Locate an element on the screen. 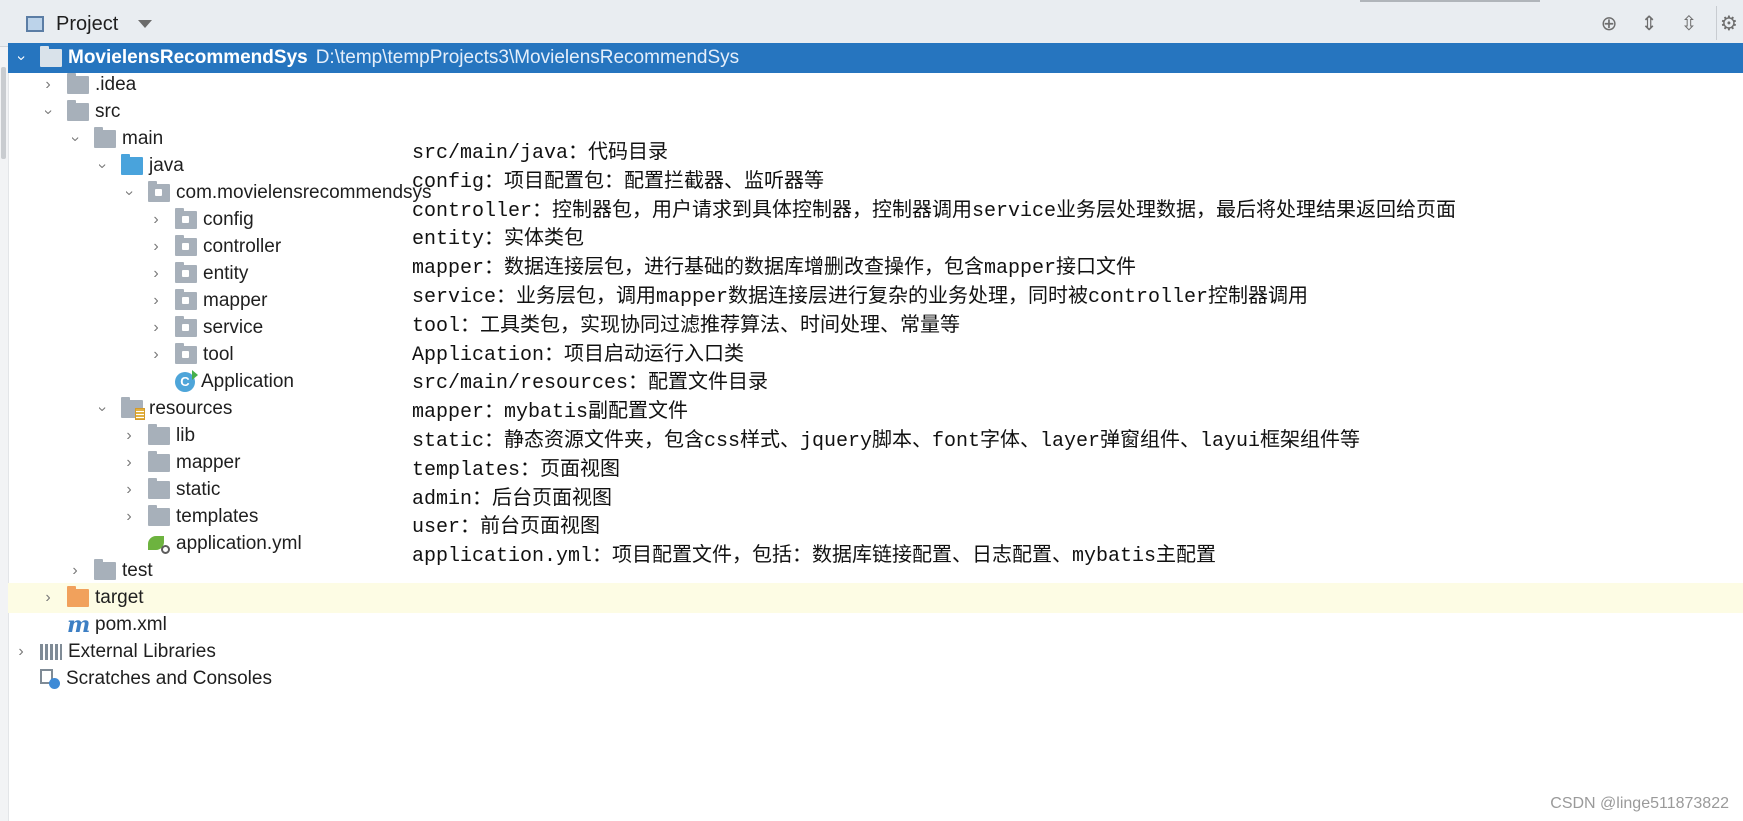 This screenshot has height=821, width=1743. annotation-line: src/main/resources：配置文件目录 is located at coordinates (590, 384).